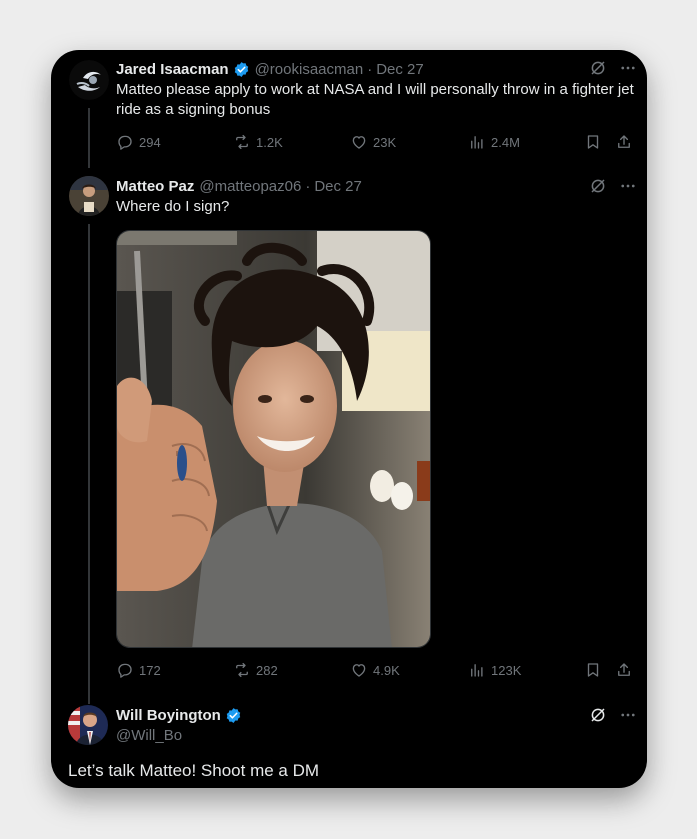 The height and width of the screenshot is (839, 697). I want to click on avatar-will, so click(88, 725).